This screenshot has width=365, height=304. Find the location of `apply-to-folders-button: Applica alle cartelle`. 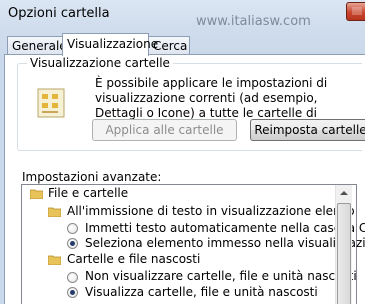

apply-to-folders-button: Applica alle cartelle is located at coordinates (164, 130).